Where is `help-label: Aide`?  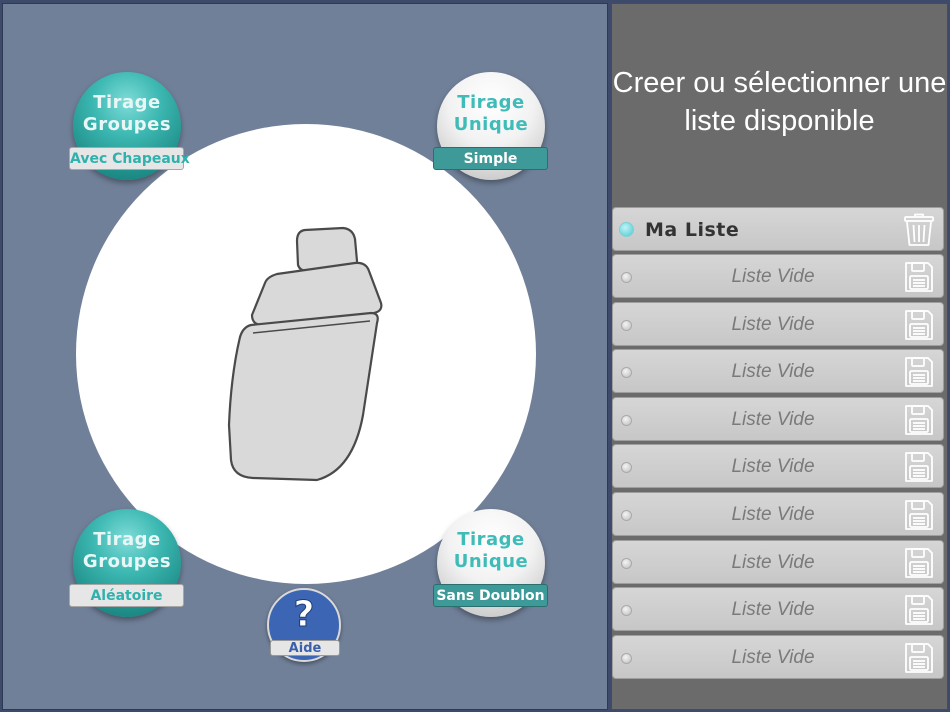
help-label: Aide is located at coordinates (305, 648).